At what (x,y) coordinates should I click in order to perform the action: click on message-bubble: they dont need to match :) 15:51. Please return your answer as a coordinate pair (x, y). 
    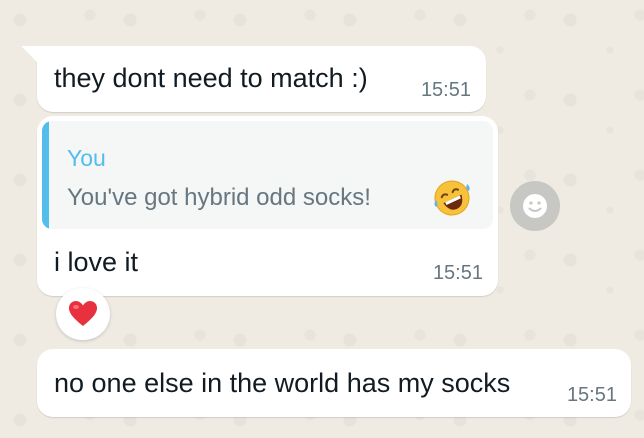
    Looking at the image, I should click on (253, 79).